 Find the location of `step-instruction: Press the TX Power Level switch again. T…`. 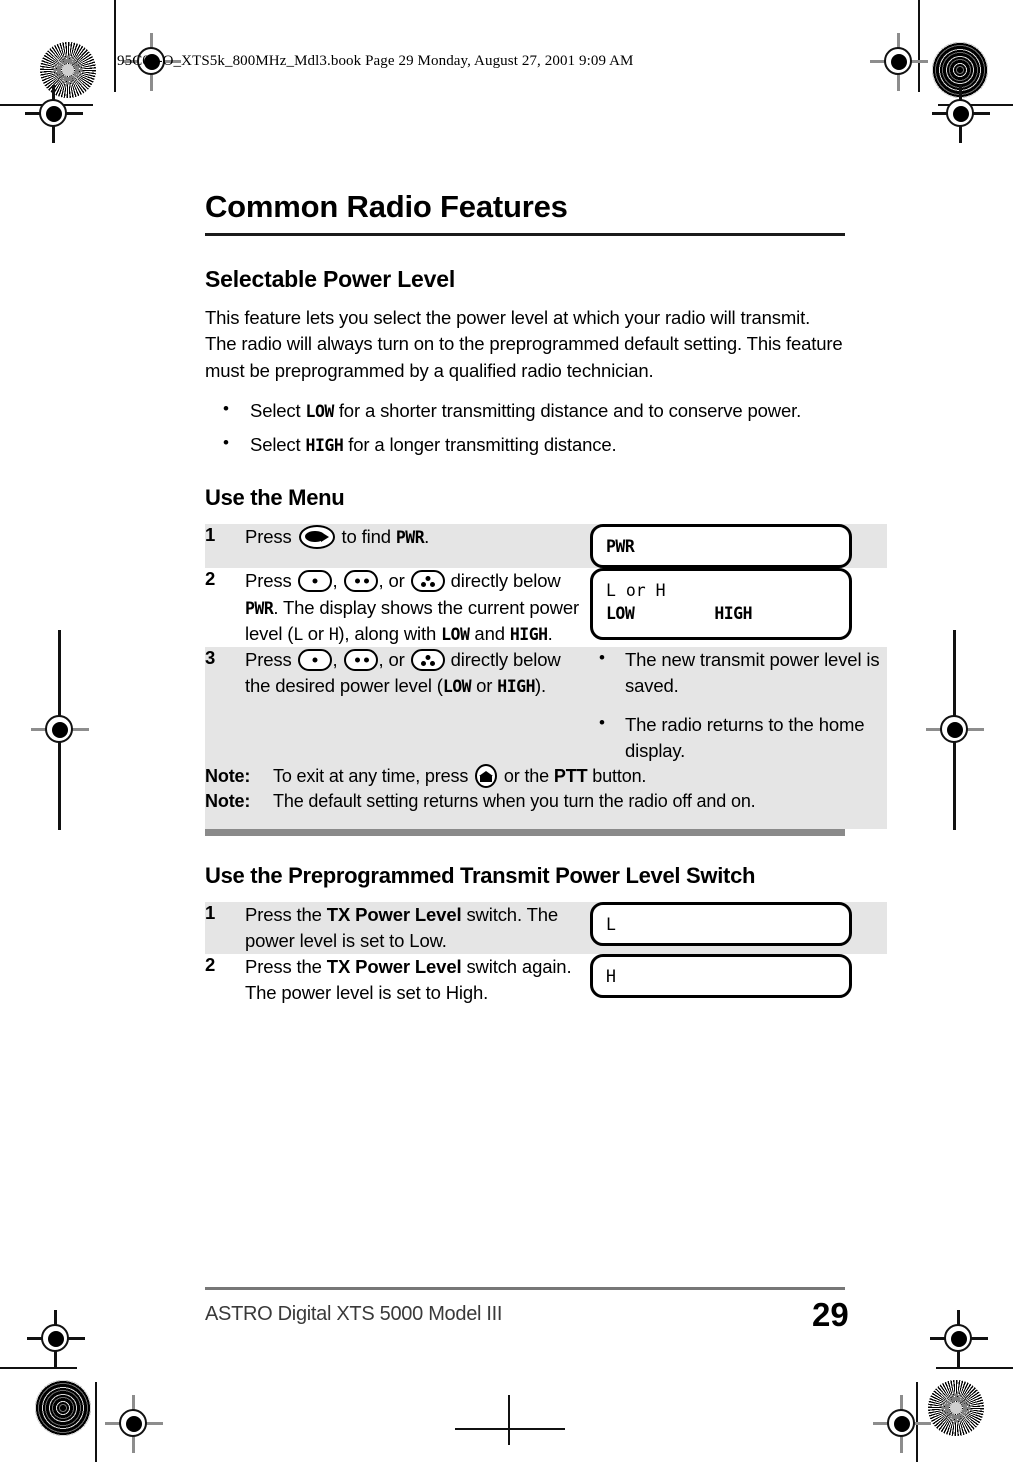

step-instruction: Press the TX Power Level switch again. T… is located at coordinates (417, 980).